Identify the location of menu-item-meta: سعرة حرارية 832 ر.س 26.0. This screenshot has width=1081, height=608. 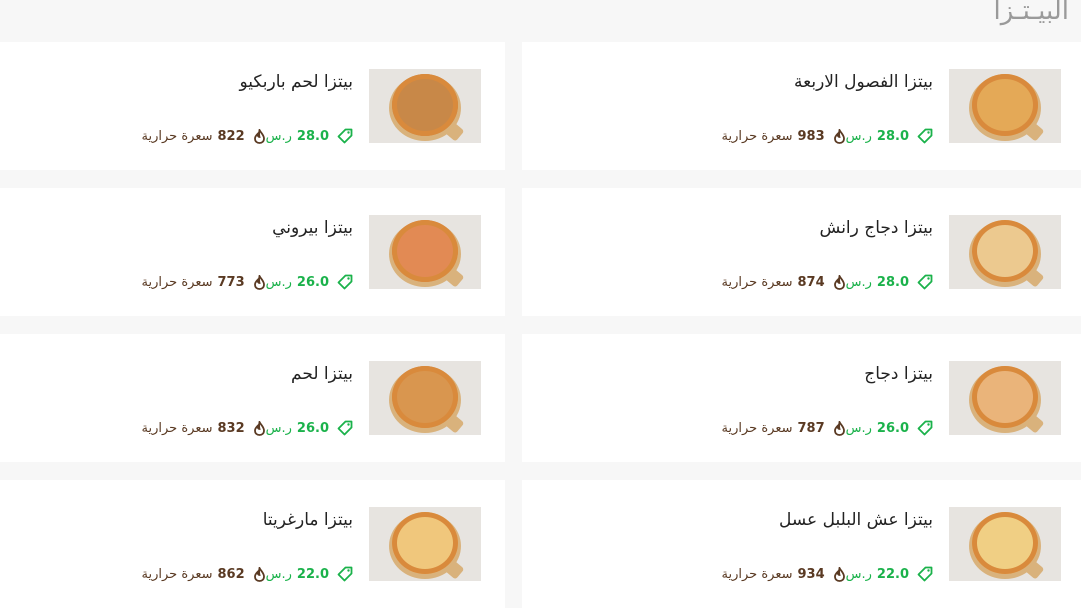
(239, 428).